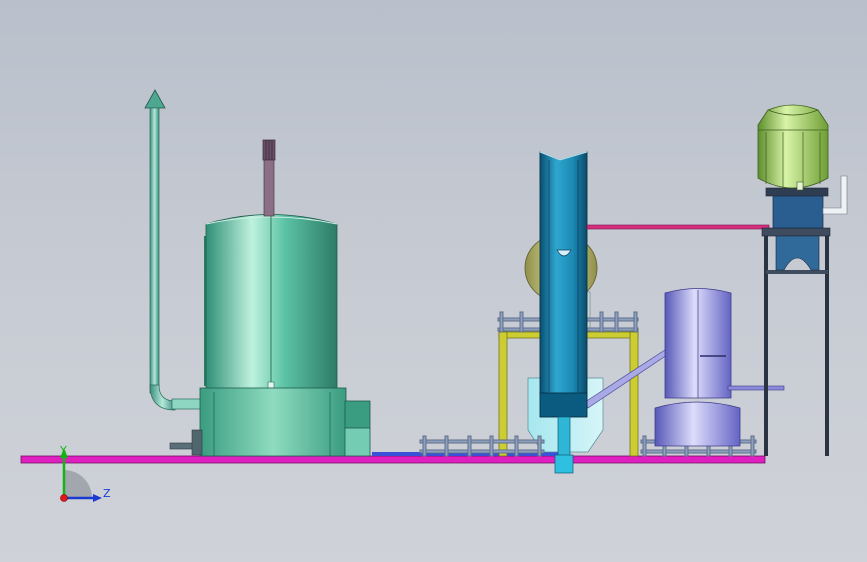 Image resolution: width=867 pixels, height=562 pixels. What do you see at coordinates (269, 178) in the screenshot?
I see `exhaust-stack` at bounding box center [269, 178].